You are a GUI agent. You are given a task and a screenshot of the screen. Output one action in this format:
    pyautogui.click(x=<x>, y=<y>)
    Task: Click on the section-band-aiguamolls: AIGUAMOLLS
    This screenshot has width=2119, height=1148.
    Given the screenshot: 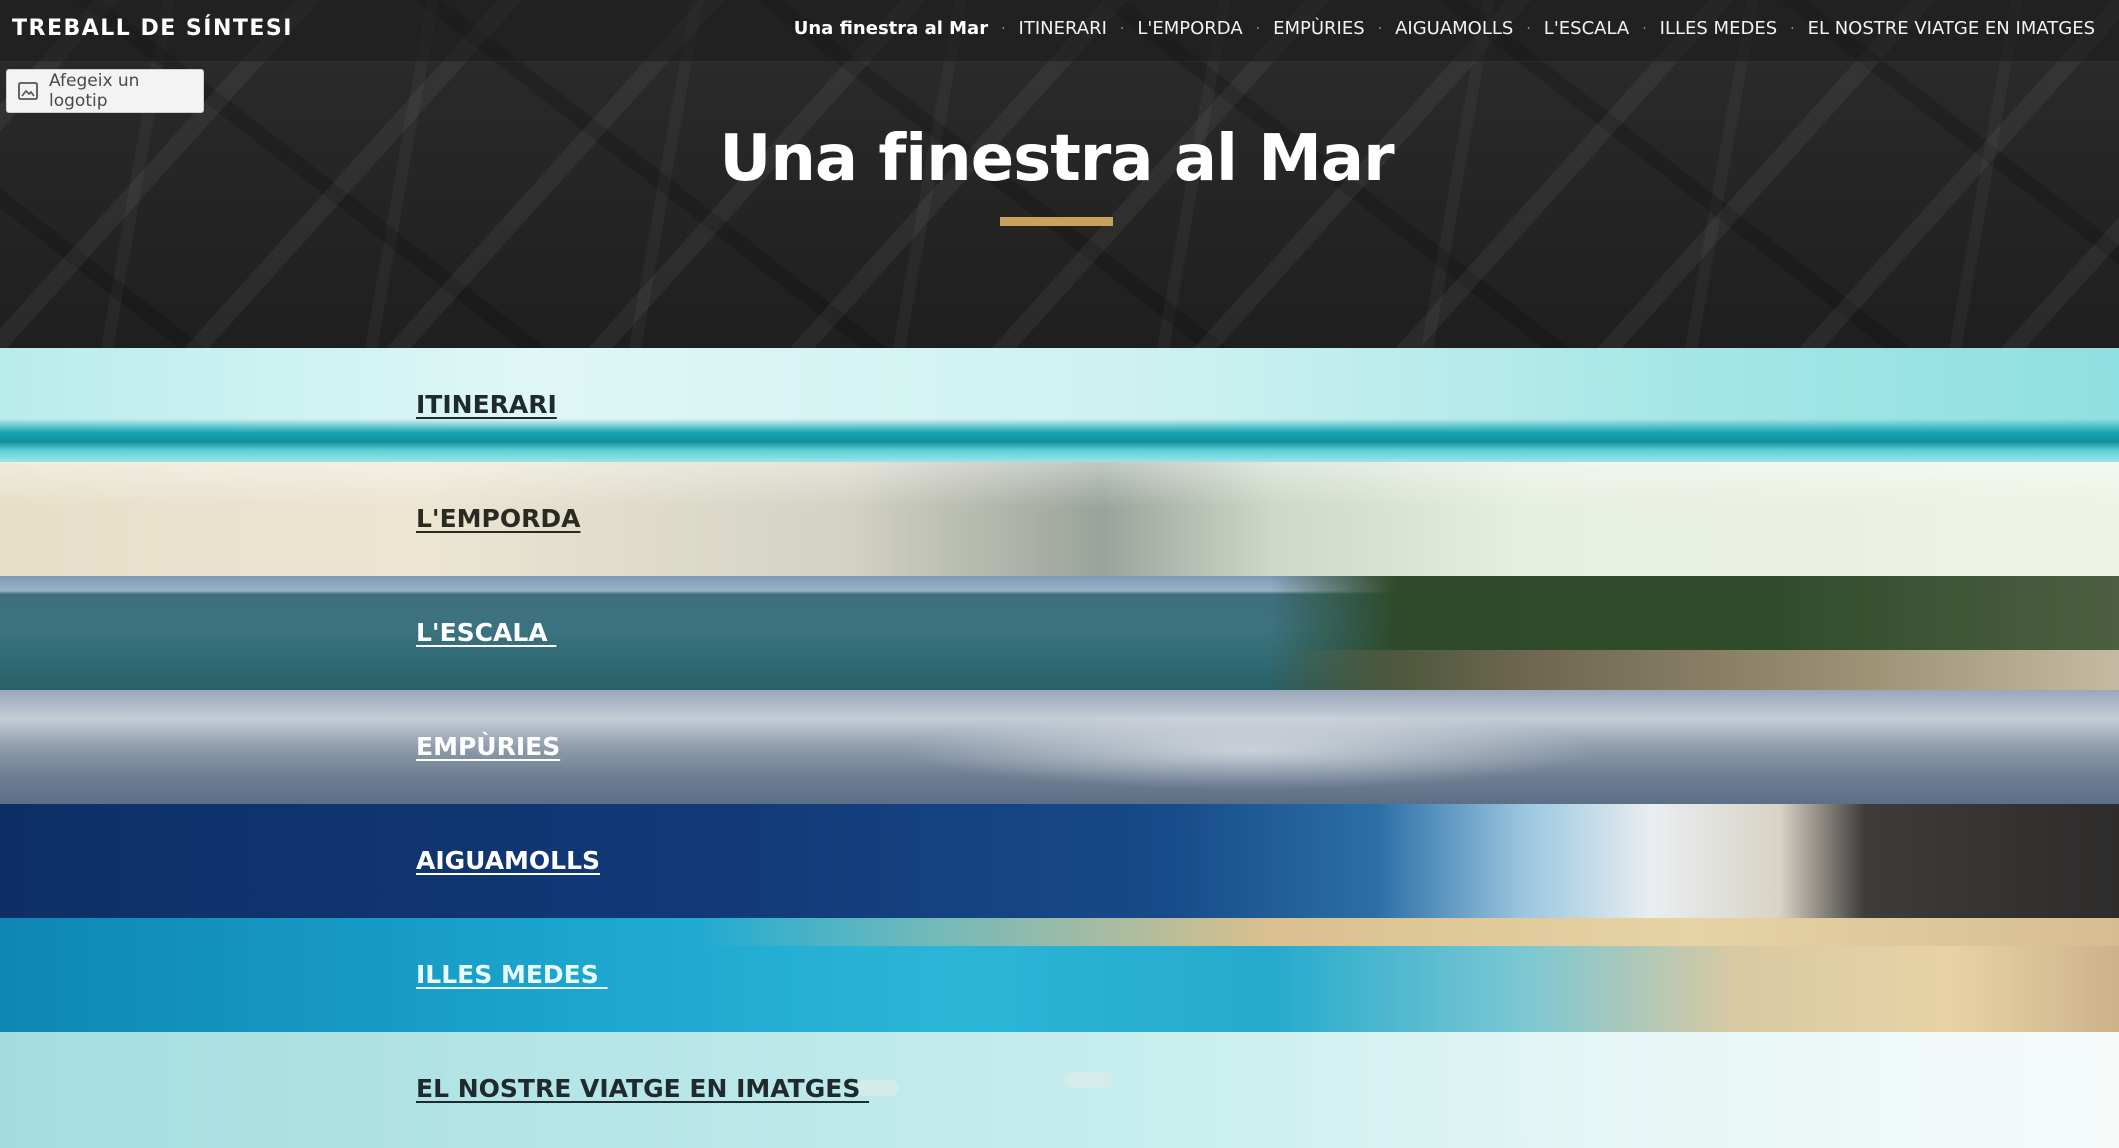 What is the action you would take?
    pyautogui.click(x=1059, y=861)
    